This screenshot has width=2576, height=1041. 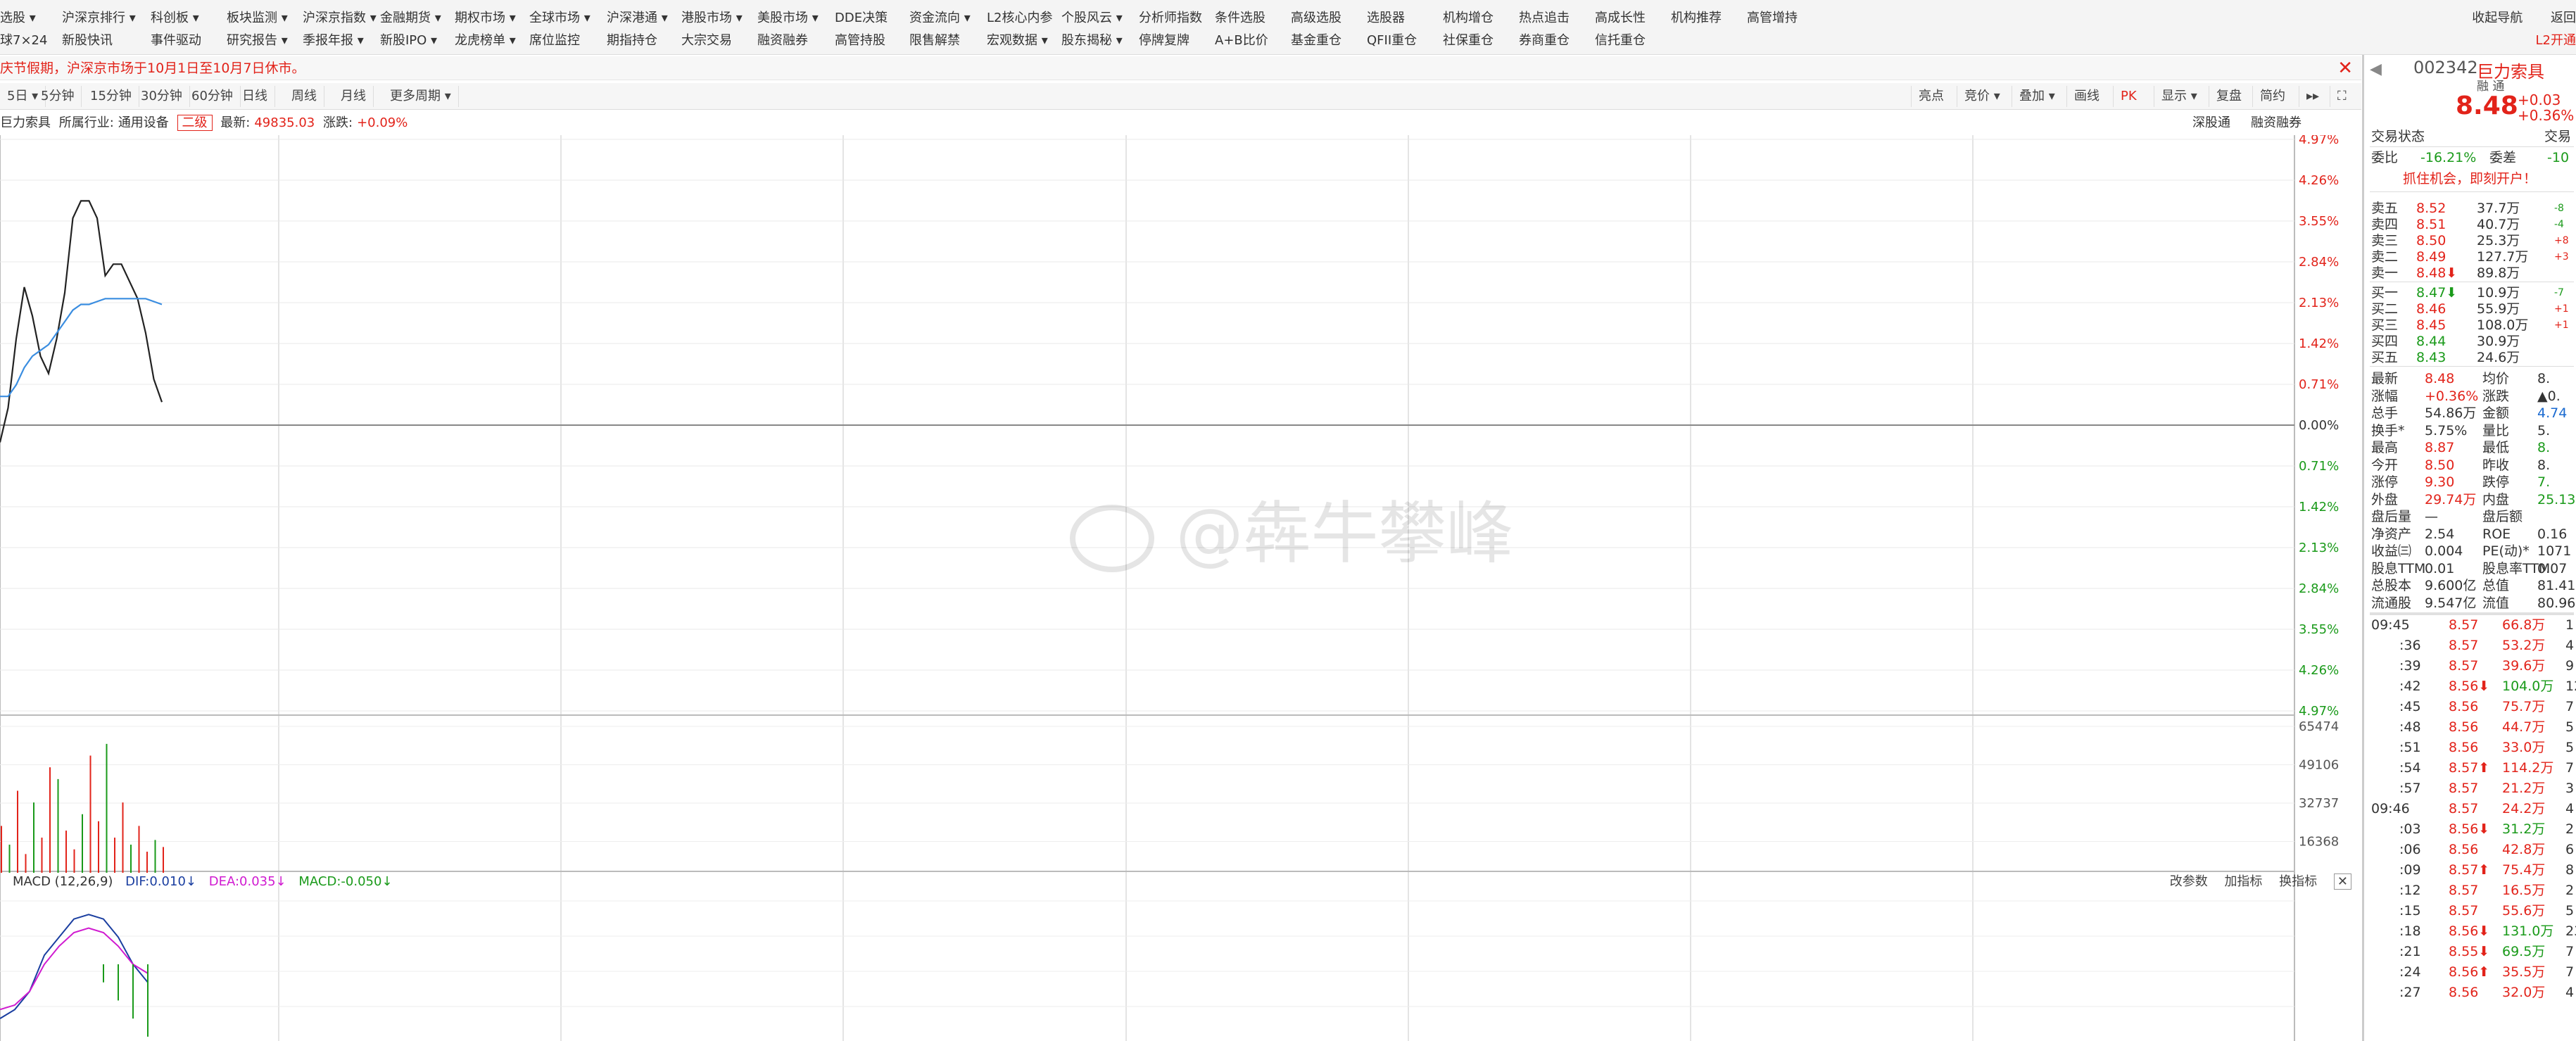 What do you see at coordinates (2473, 430) in the screenshot?
I see `stat-row: 换手* 5.75% 量比 5.` at bounding box center [2473, 430].